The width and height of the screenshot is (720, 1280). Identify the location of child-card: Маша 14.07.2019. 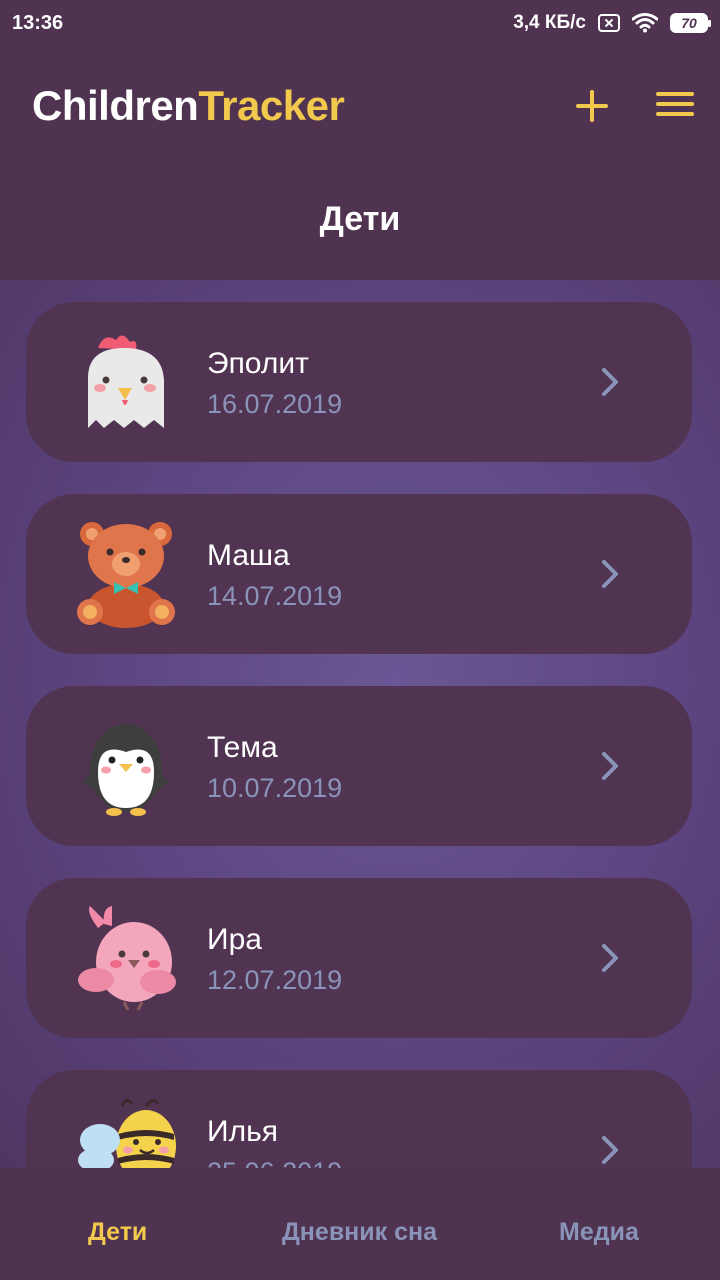
(359, 574).